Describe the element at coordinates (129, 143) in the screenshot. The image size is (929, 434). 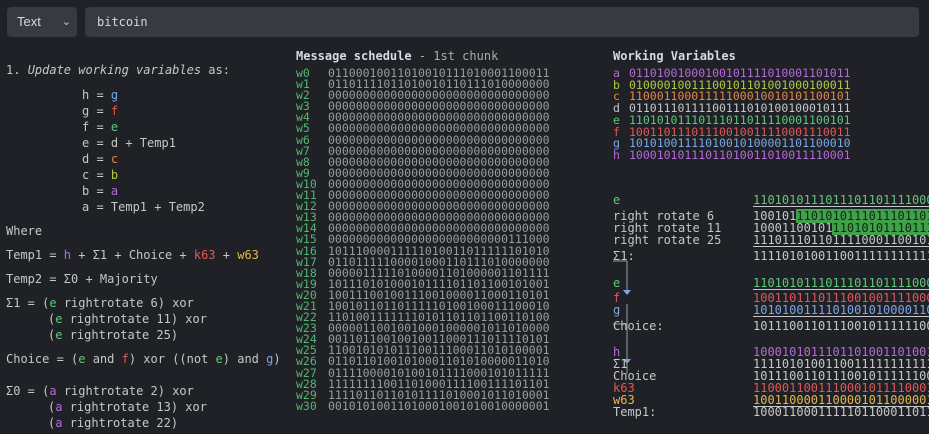
I see `assign-e: e = d + Temp1` at that location.